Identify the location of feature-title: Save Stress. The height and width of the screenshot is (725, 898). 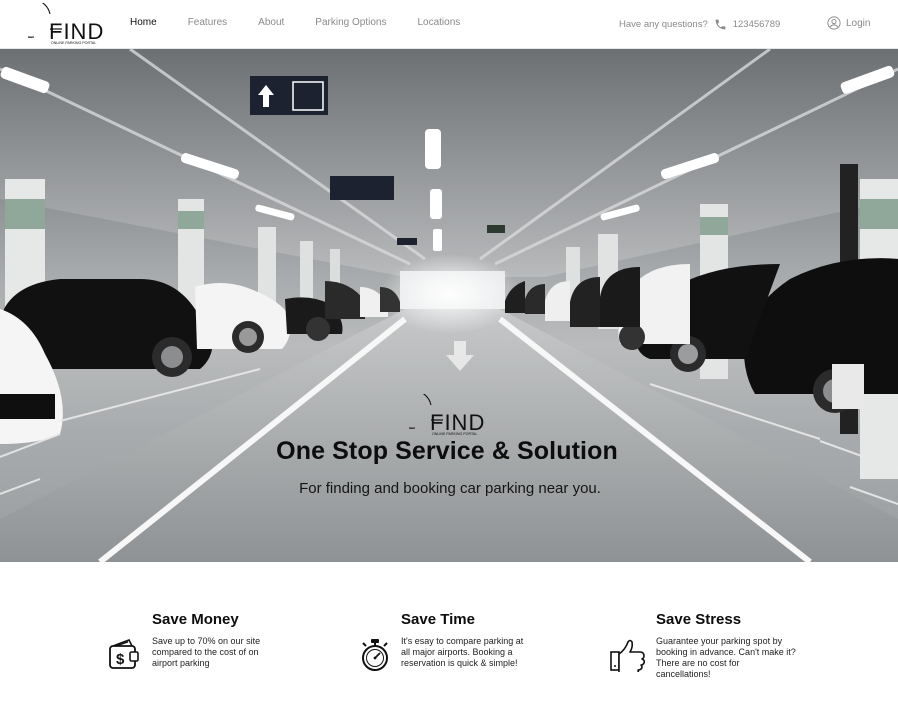
(699, 619).